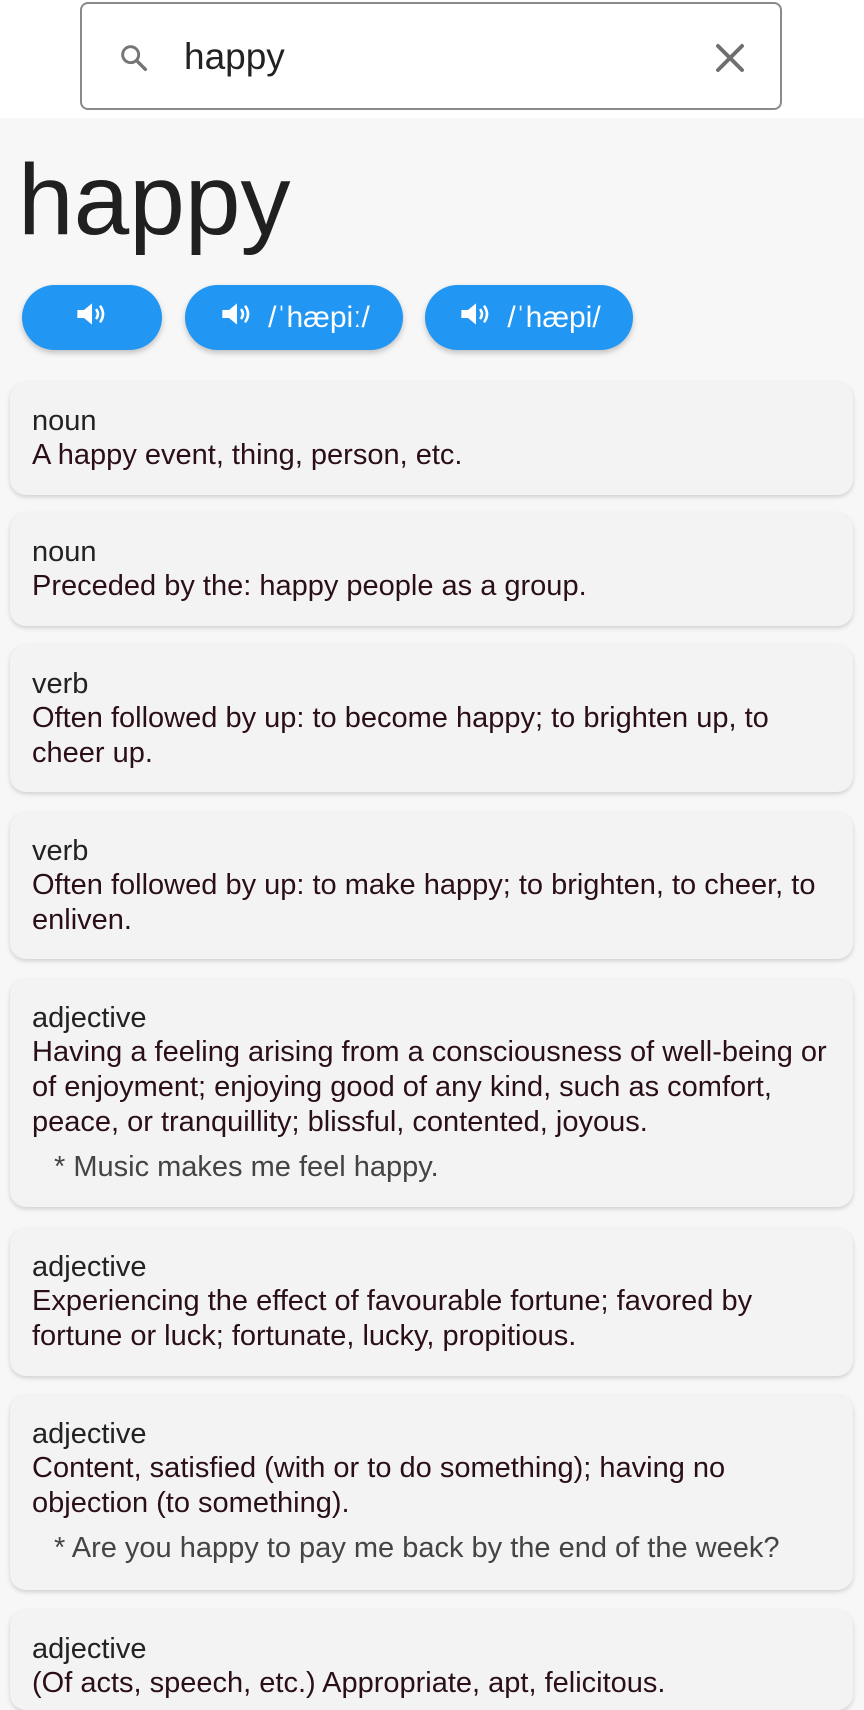 Image resolution: width=864 pixels, height=1710 pixels. What do you see at coordinates (154, 200) in the screenshot?
I see `headword-title: happy` at bounding box center [154, 200].